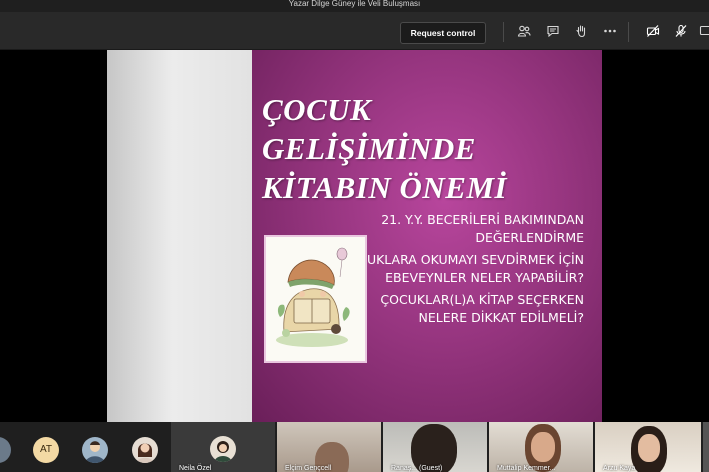 This screenshot has width=709, height=472. Describe the element at coordinates (317, 109) in the screenshot. I see `slide-title-line: ÇOCUK` at that location.